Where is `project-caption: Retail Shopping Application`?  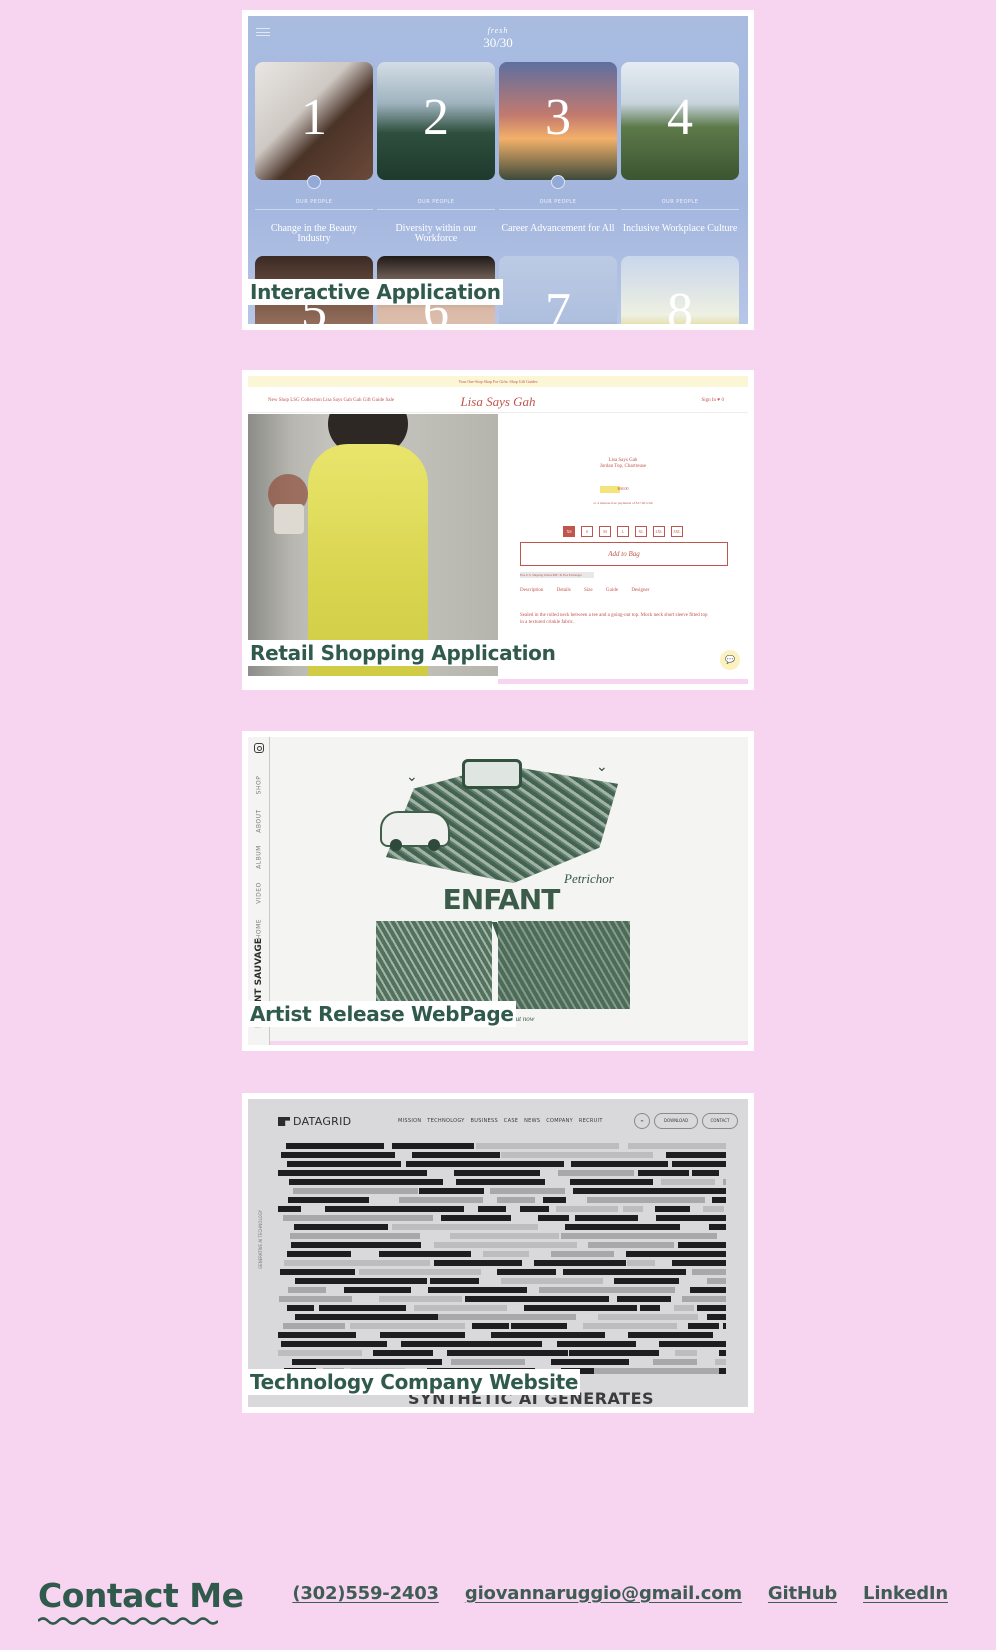
project-caption: Retail Shopping Application is located at coordinates (403, 653).